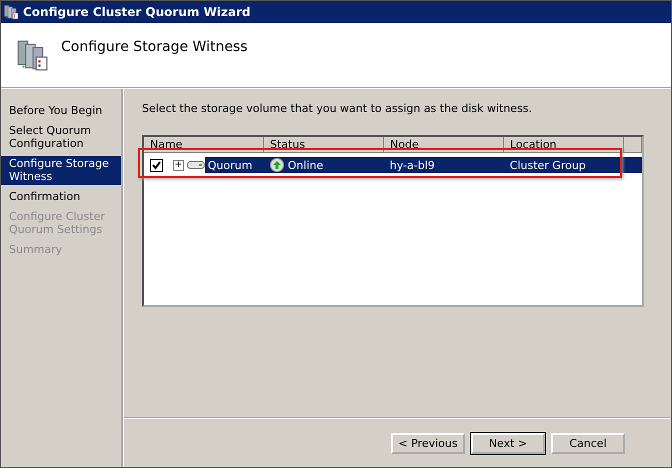 This screenshot has height=468, width=672. What do you see at coordinates (61, 197) in the screenshot?
I see `wizard-step: Confirmation` at bounding box center [61, 197].